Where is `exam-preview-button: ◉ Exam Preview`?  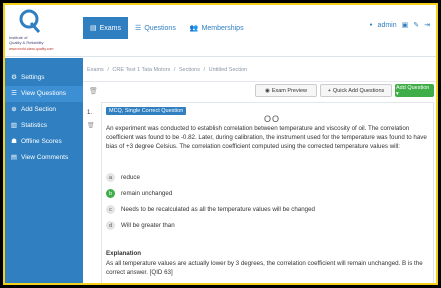 exam-preview-button: ◉ Exam Preview is located at coordinates (286, 90).